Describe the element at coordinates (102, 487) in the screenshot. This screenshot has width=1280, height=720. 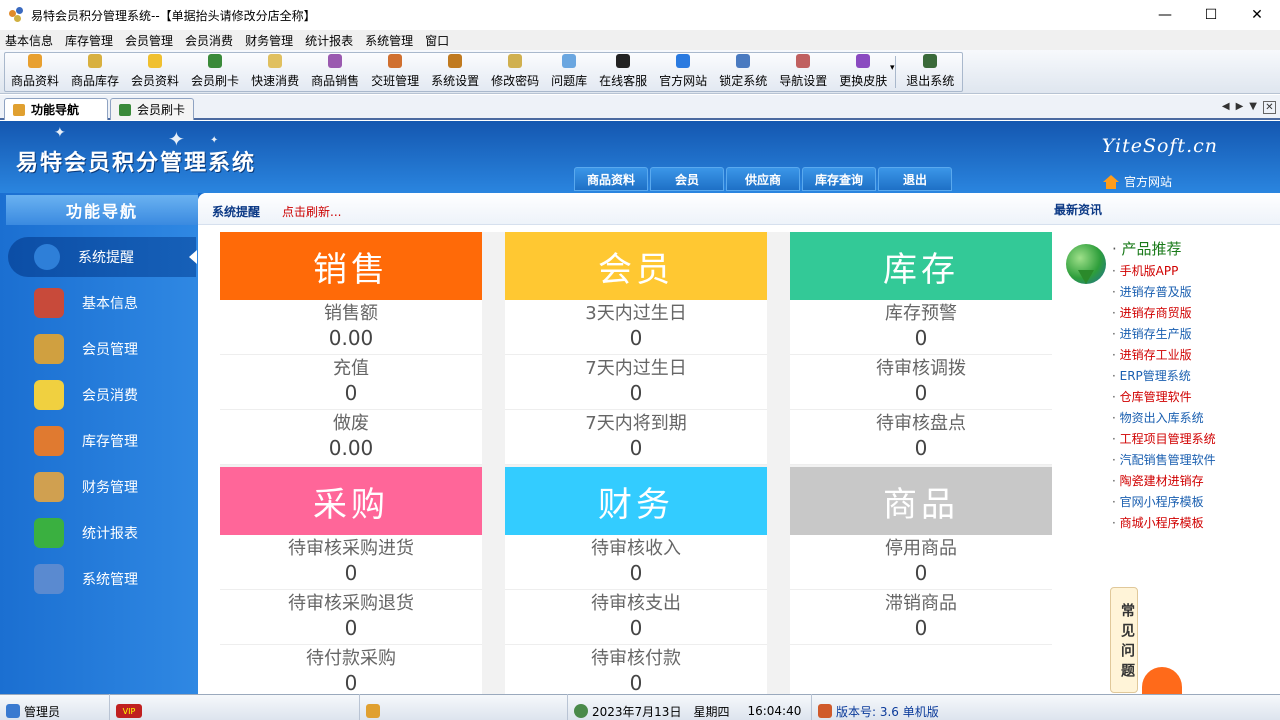
I see `sidebar-item-finance-mgmt: 财务管理` at that location.